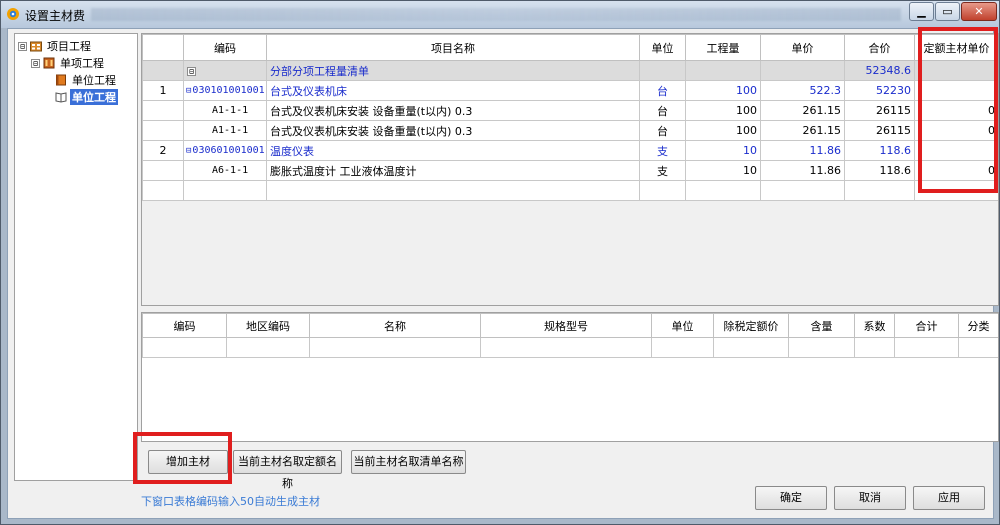 Image resolution: width=1000 pixels, height=525 pixels. What do you see at coordinates (287, 470) in the screenshot?
I see `name-from-quota-button: 当前主材名取定额名称` at bounding box center [287, 470].